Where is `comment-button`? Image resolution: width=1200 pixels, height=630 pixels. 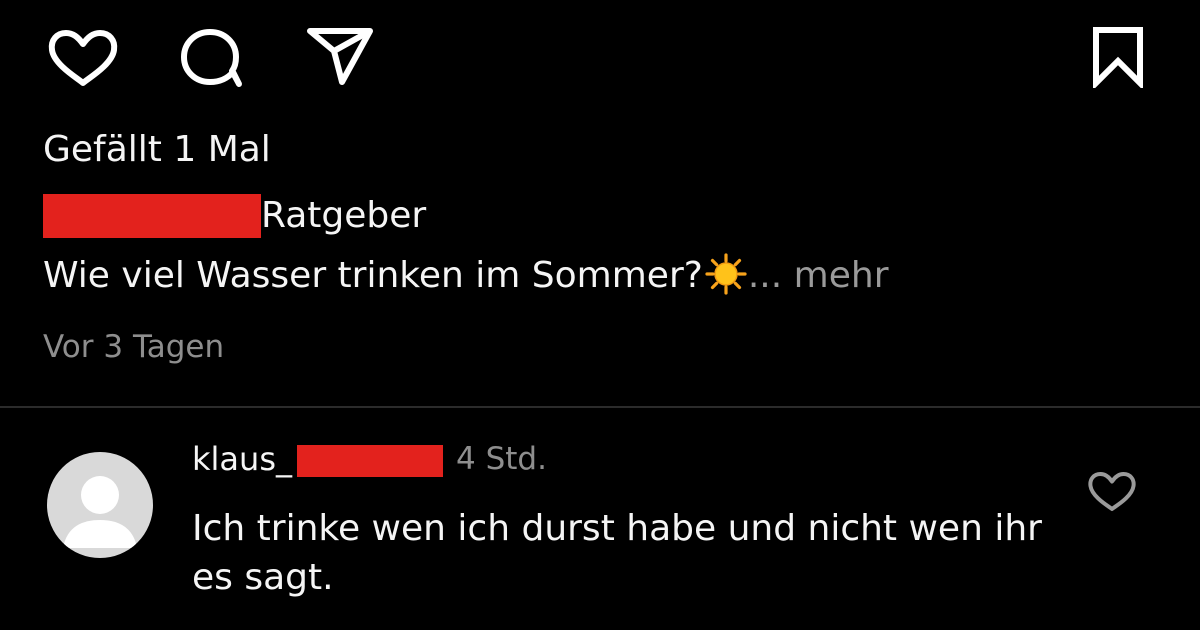
comment-button is located at coordinates (211, 58).